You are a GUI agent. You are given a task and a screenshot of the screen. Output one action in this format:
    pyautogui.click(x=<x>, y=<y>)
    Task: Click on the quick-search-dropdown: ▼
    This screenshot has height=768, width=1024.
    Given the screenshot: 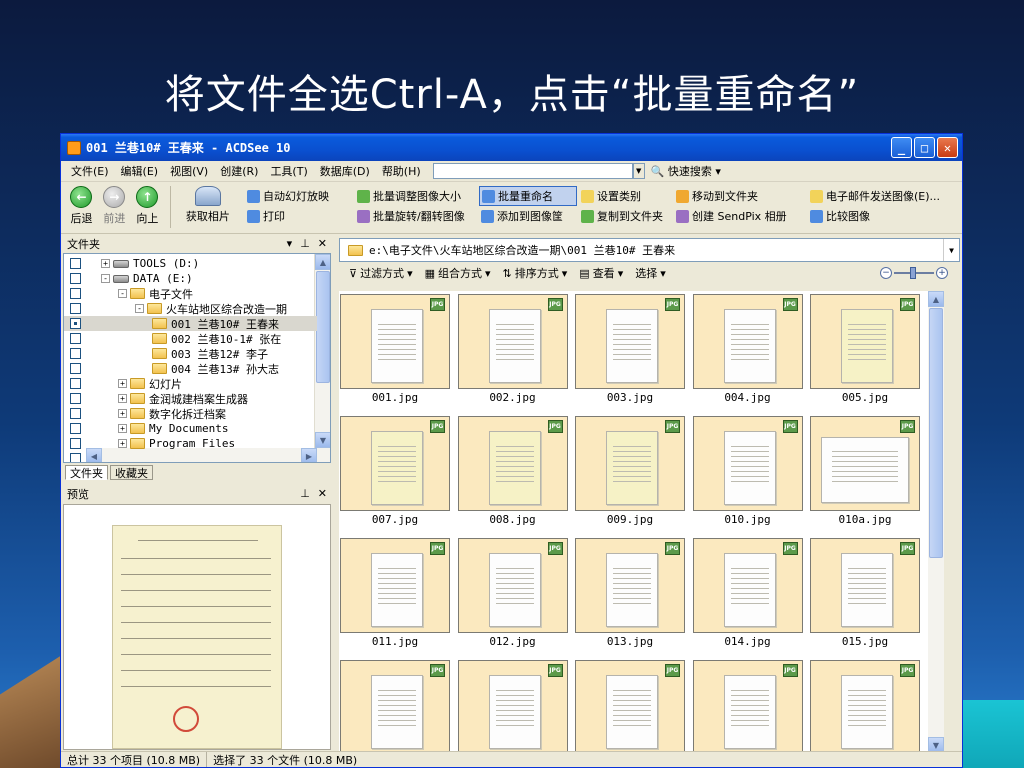 What is the action you would take?
    pyautogui.click(x=638, y=171)
    